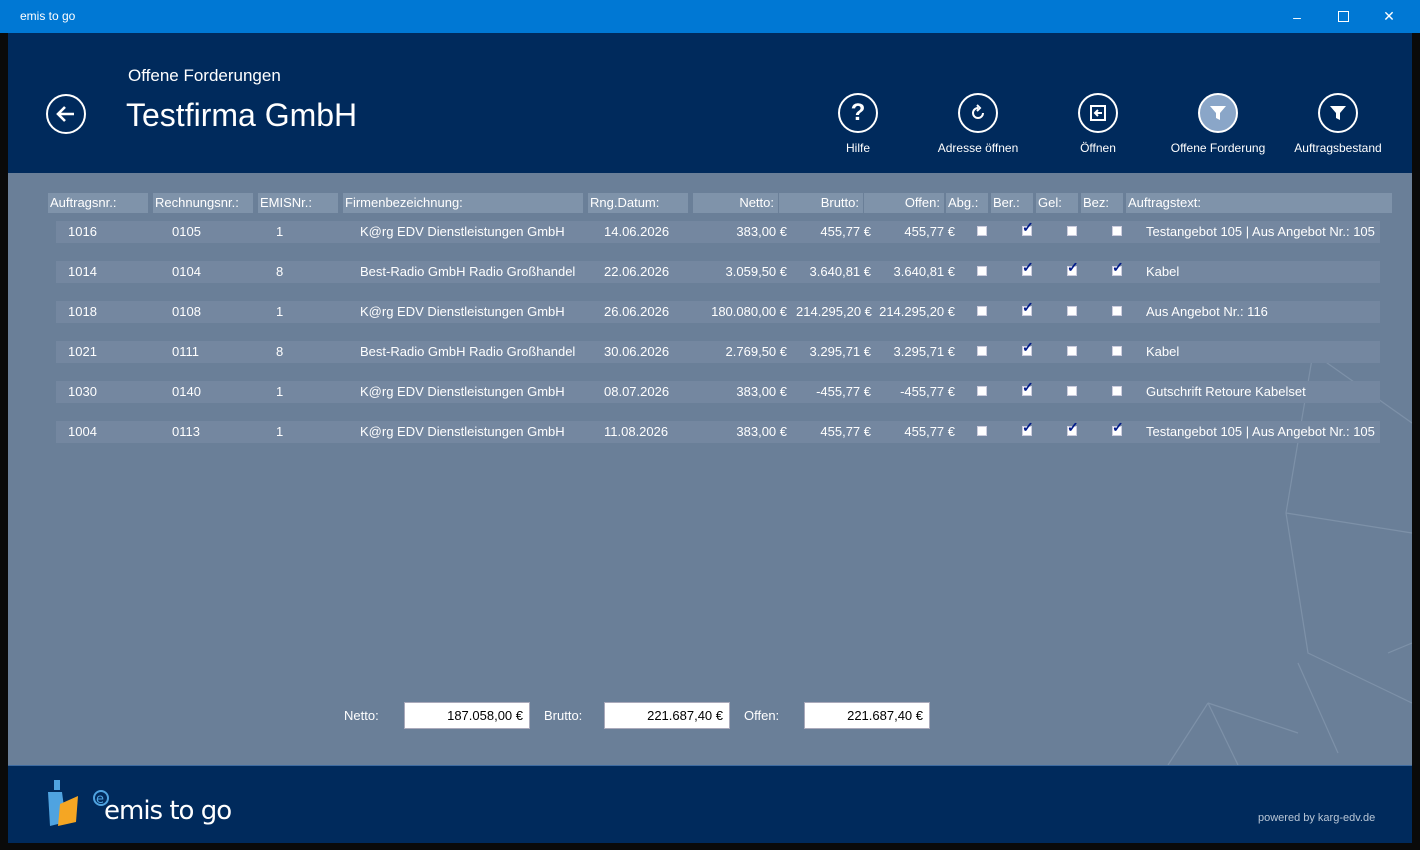 Image resolution: width=1420 pixels, height=850 pixels. I want to click on col-header-gel: Gel:, so click(1057, 203).